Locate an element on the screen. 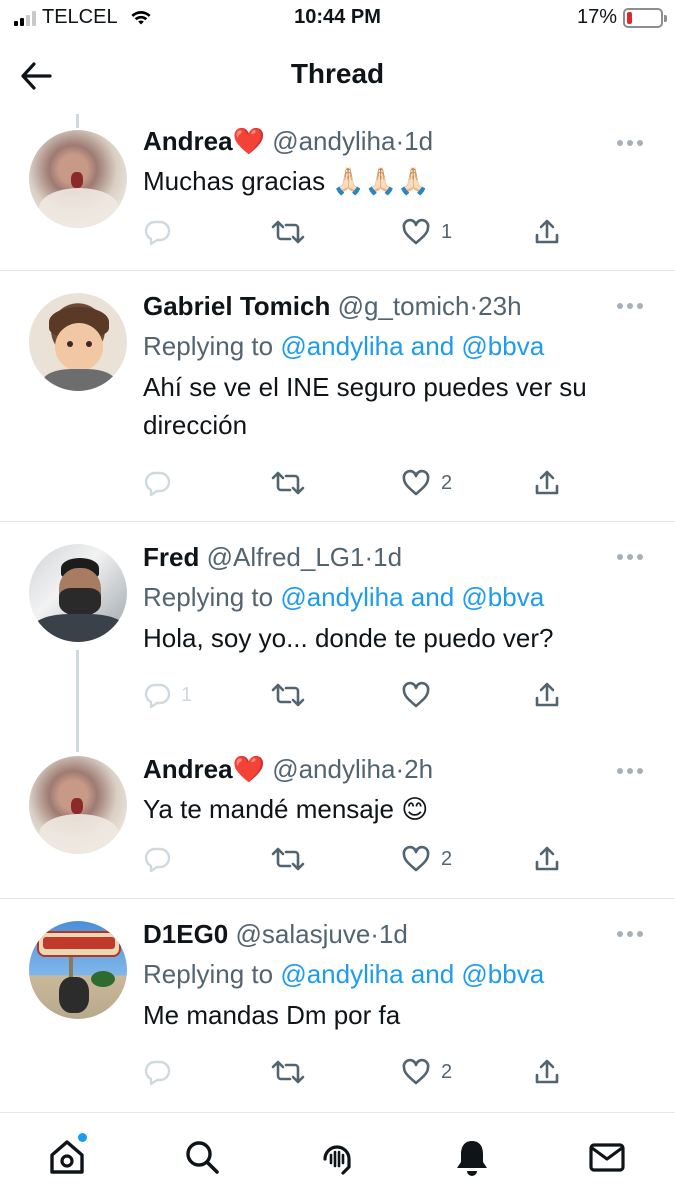 The width and height of the screenshot is (675, 1200). tab-search is located at coordinates (202, 1157).